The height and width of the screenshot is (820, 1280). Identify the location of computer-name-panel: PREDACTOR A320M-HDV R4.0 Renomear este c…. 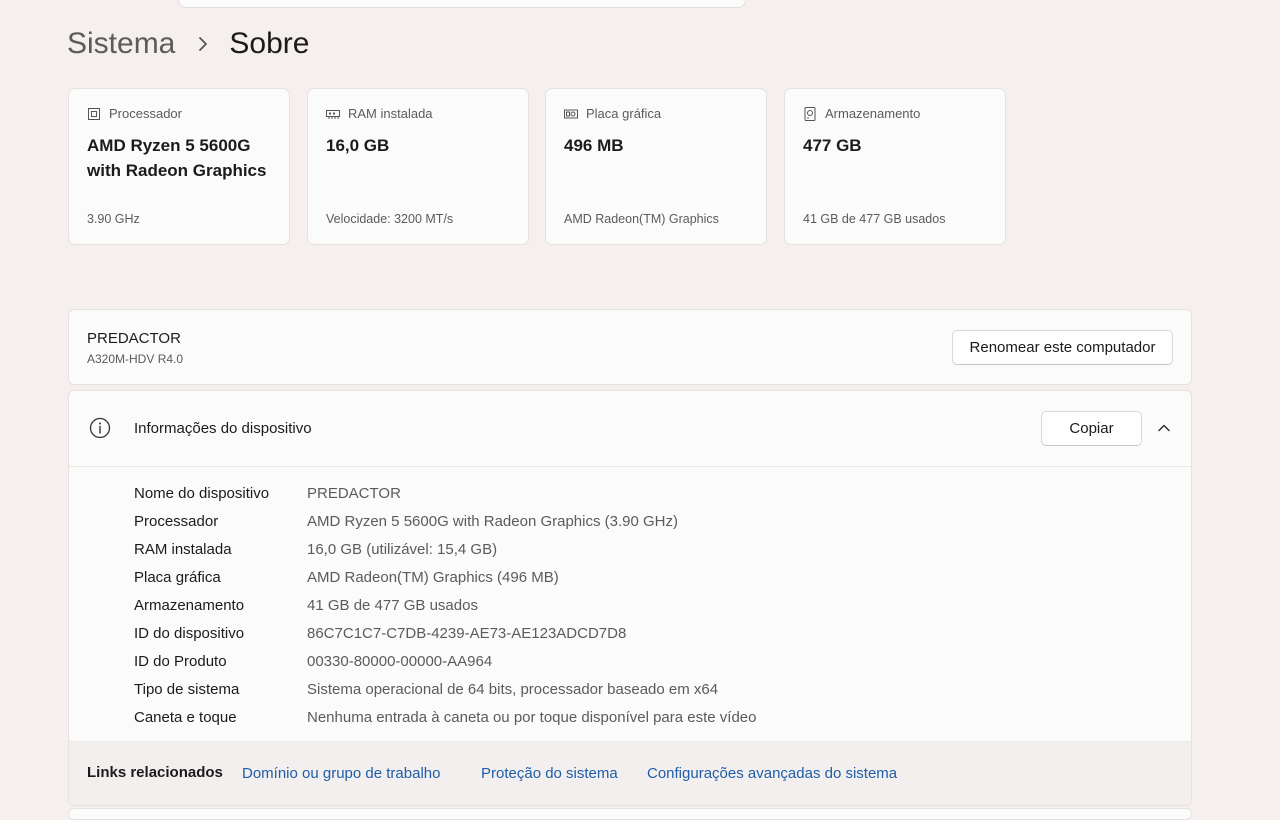
(630, 347).